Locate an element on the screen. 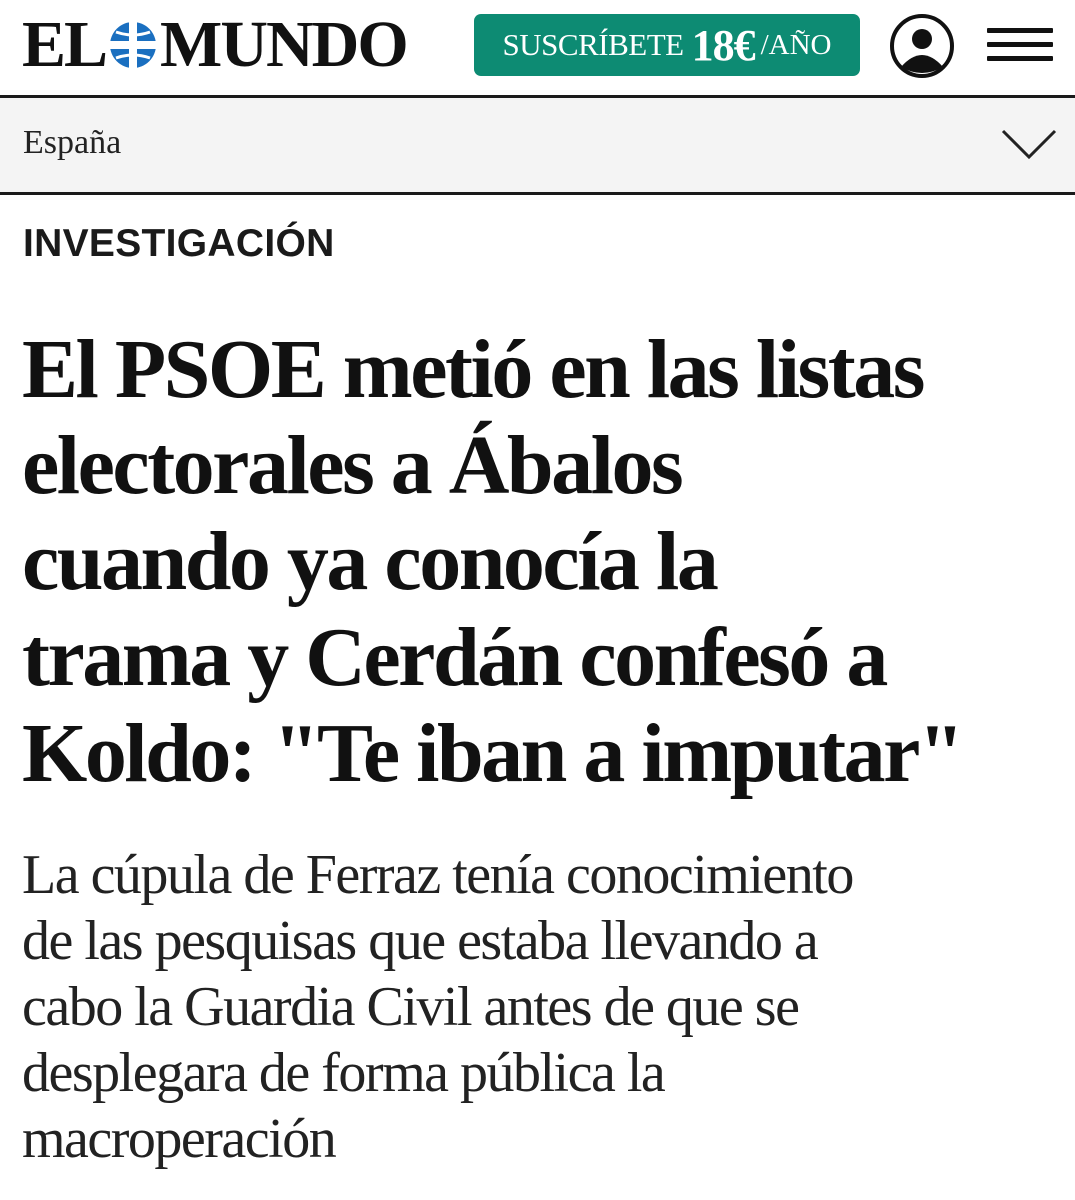 Image resolution: width=1075 pixels, height=1200 pixels. headline-line: trama y Cerdán confesó a is located at coordinates (455, 657).